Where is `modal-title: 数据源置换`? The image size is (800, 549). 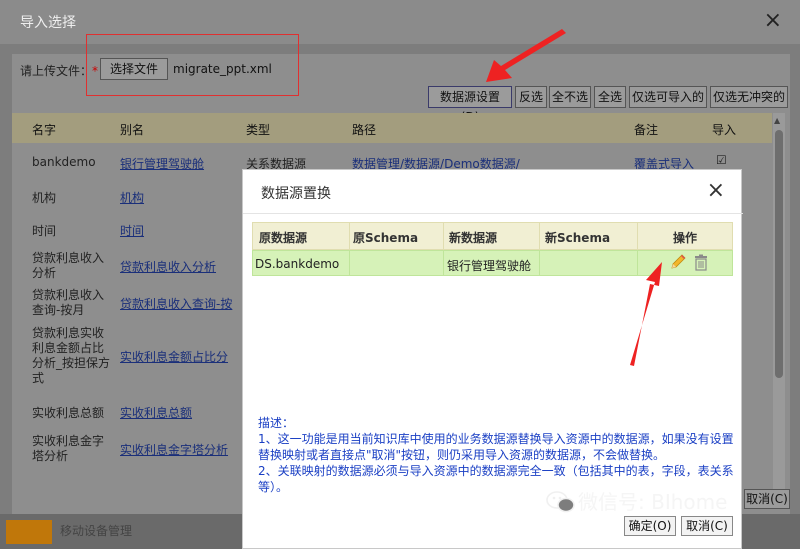 modal-title: 数据源置换 is located at coordinates (296, 194).